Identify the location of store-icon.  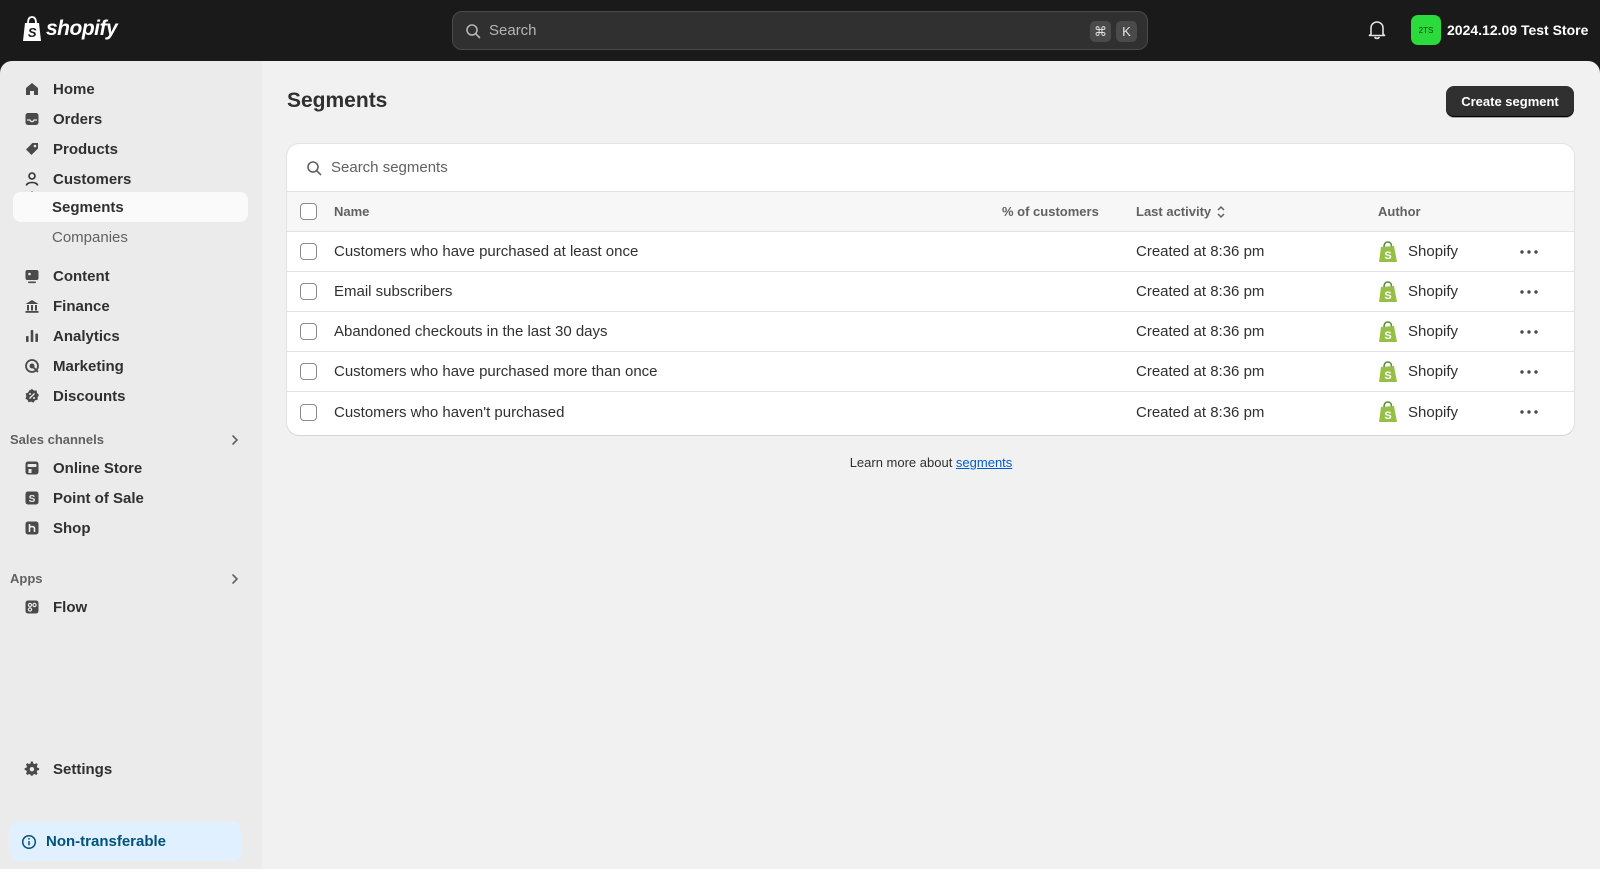
(32, 468).